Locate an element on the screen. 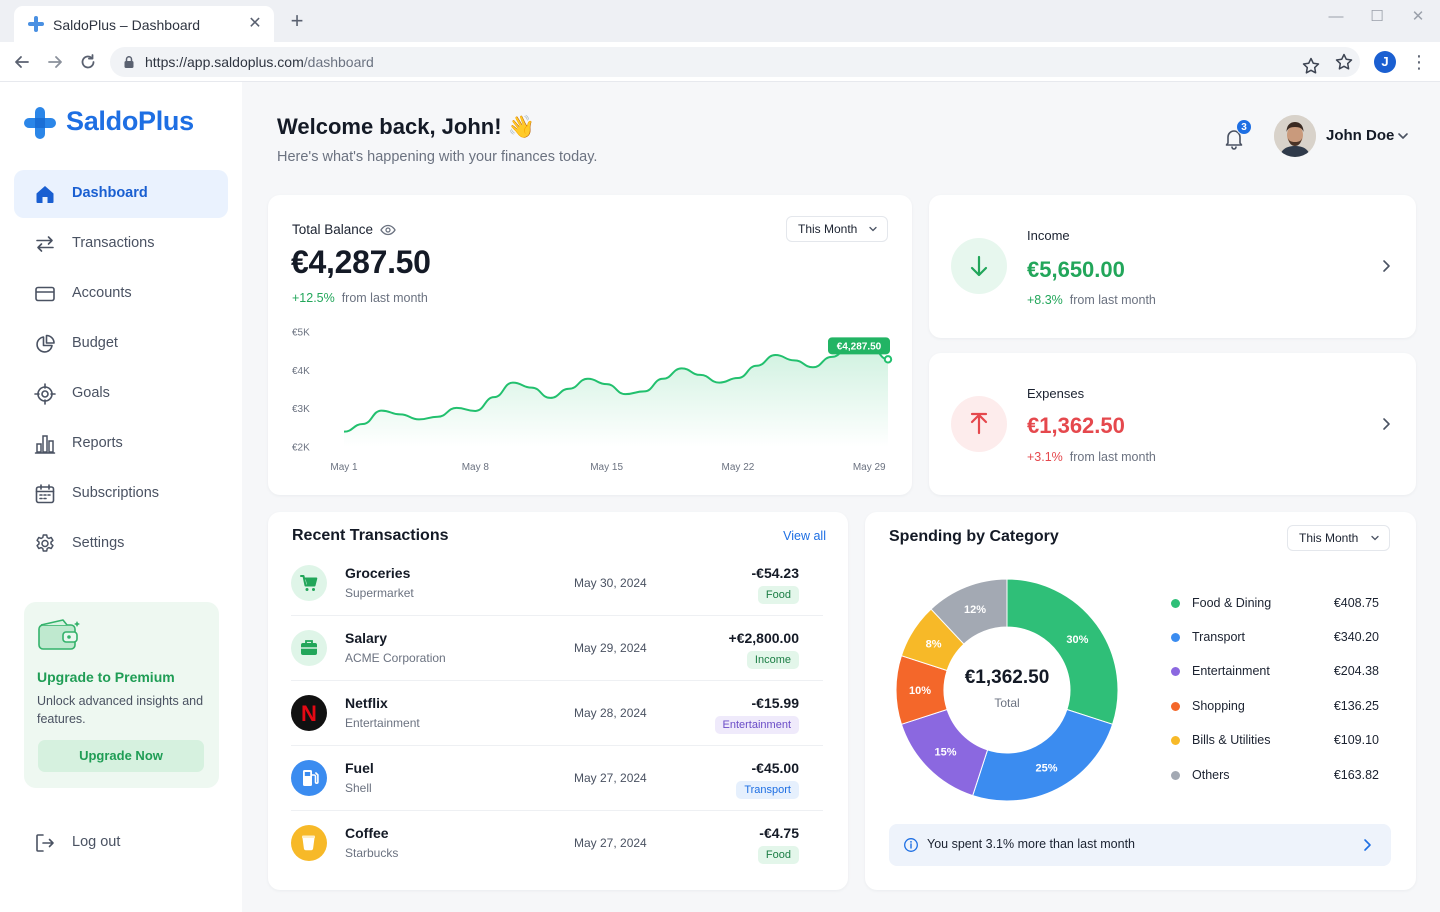 This screenshot has height=912, width=1440. reading-list-star-icon is located at coordinates (1344, 62).